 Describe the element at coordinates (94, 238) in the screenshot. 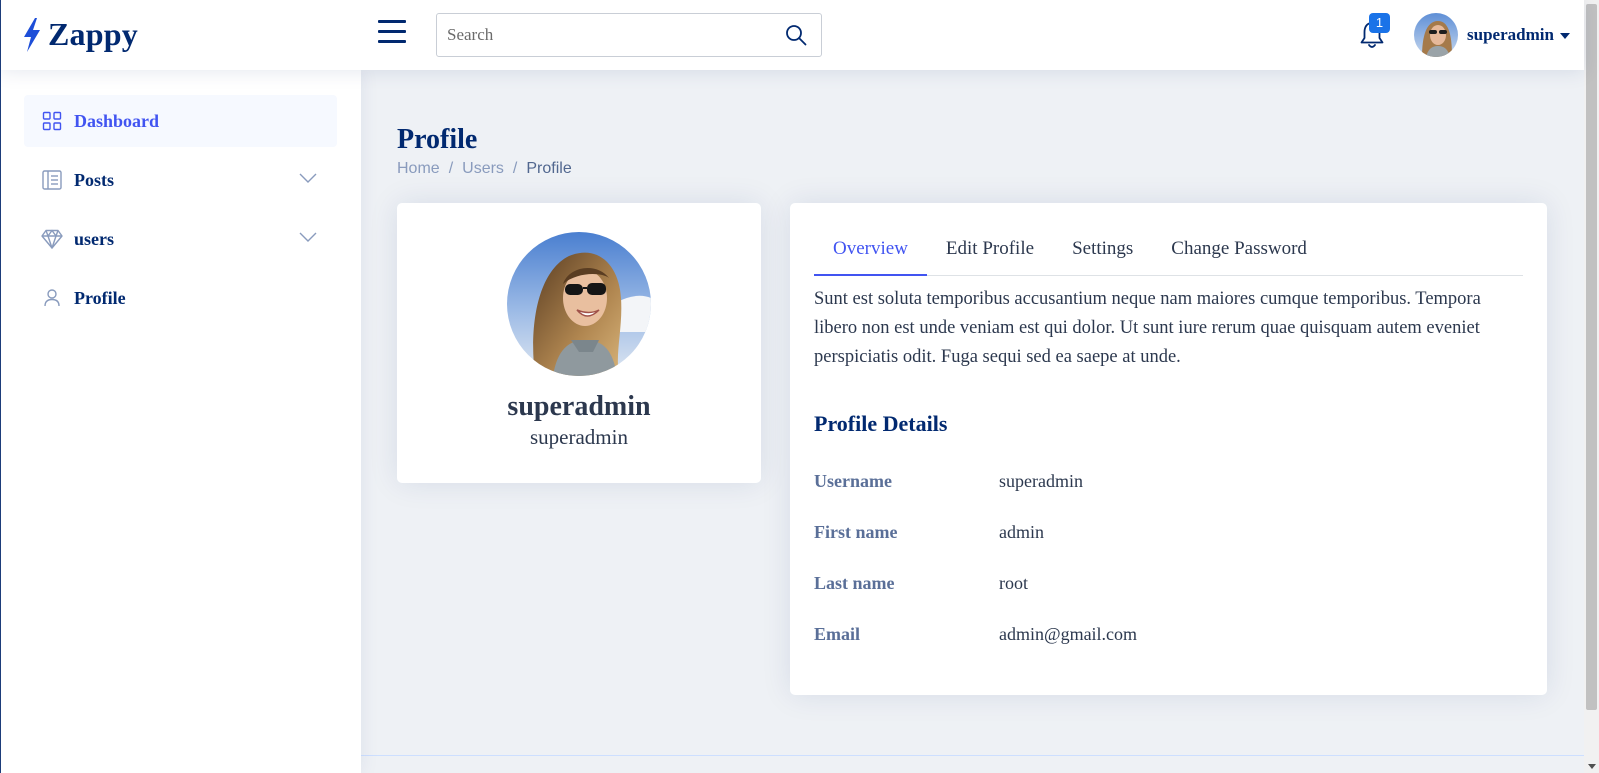

I see `sidebar-item-label: users` at that location.